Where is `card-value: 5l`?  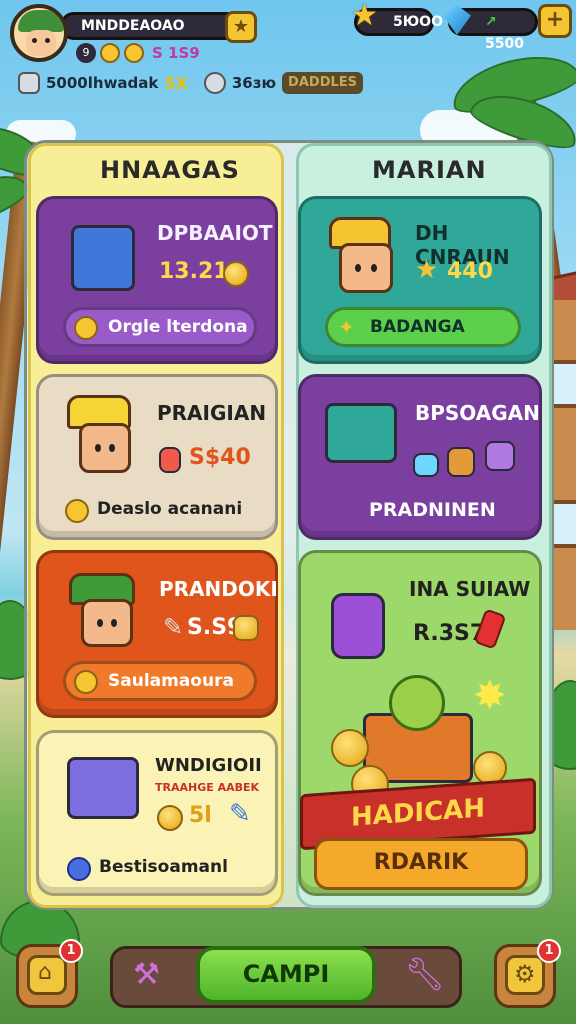
card-value: 5l is located at coordinates (200, 815).